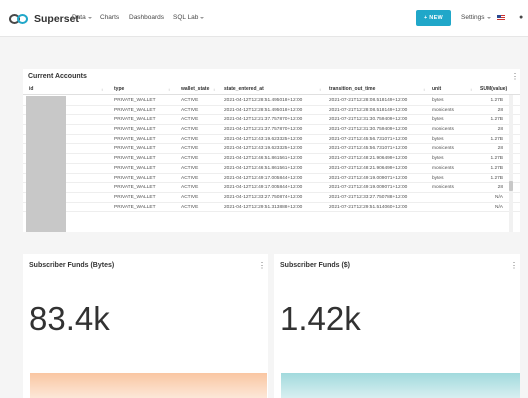 The width and height of the screenshot is (528, 398). I want to click on cell-state-entered-at: 2021-04-12T12:33:27.750874+12:00, so click(263, 197).